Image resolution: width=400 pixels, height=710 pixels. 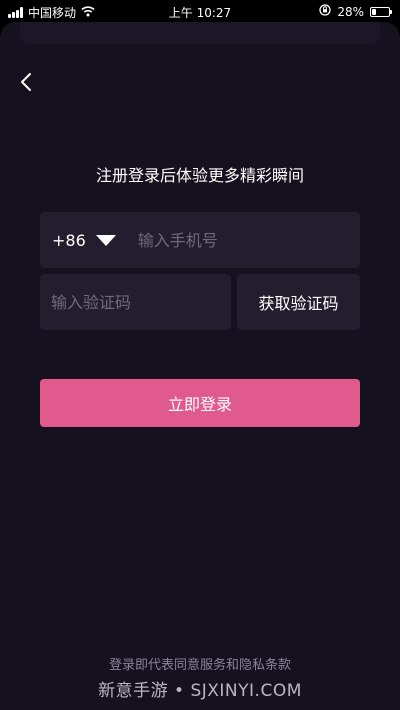 I want to click on battery-percent: 28%, so click(x=350, y=11).